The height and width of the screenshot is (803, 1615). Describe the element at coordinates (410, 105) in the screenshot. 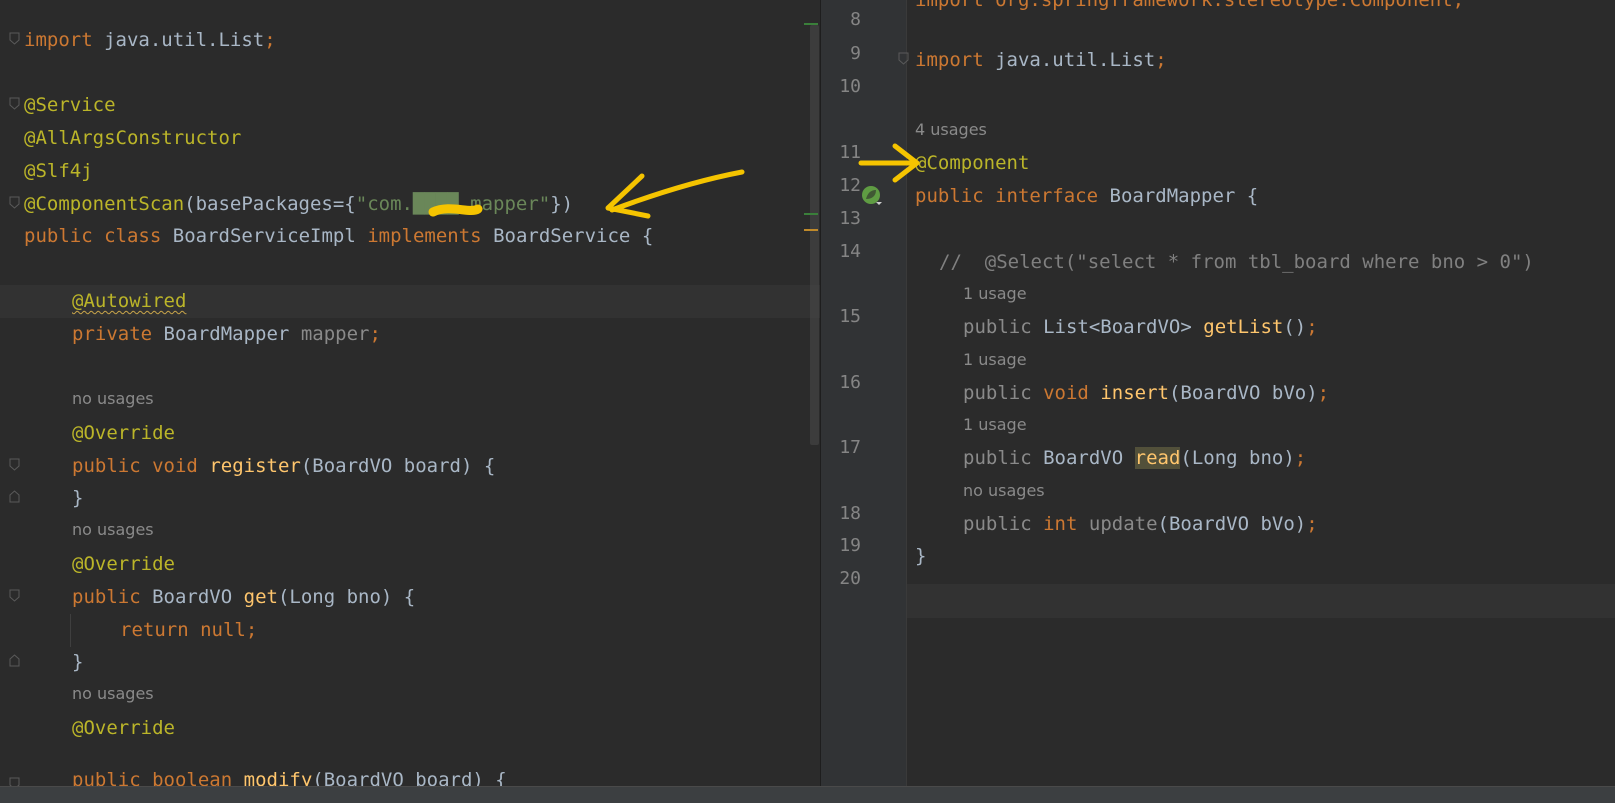

I see `code-line-service: @Service` at that location.